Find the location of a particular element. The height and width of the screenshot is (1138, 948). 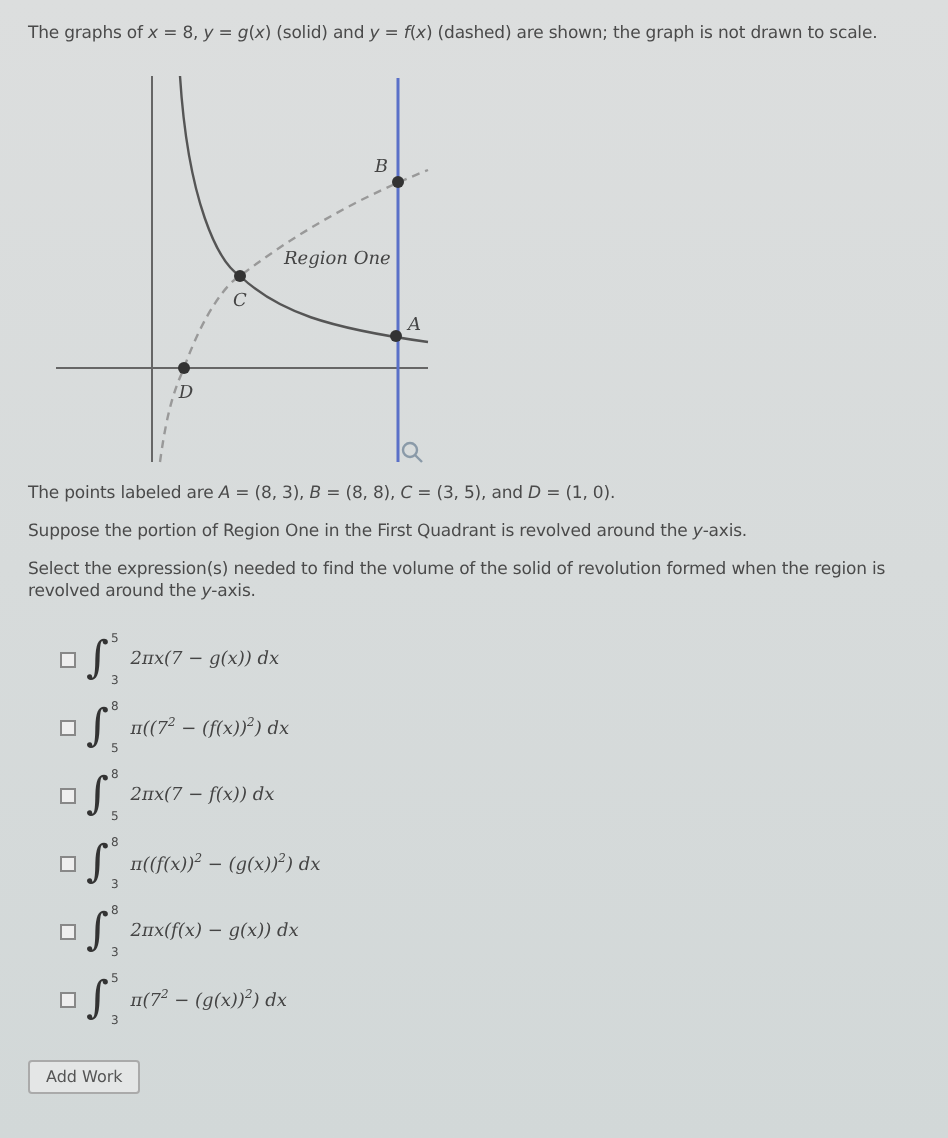

point-d is located at coordinates (184, 368).